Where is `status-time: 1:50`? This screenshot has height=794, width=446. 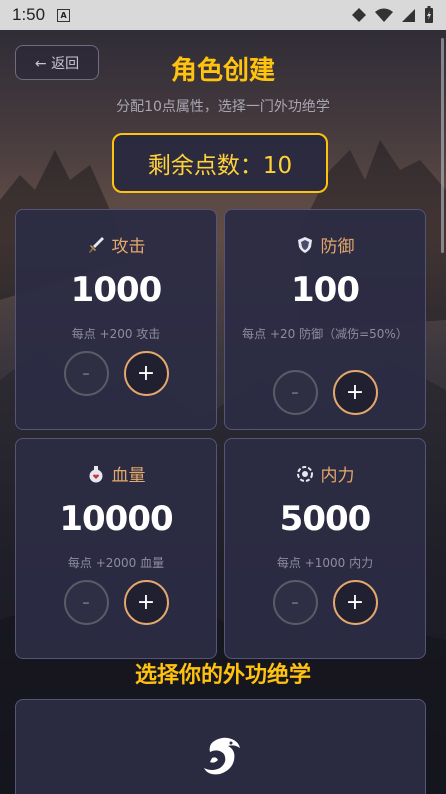
status-time: 1:50 is located at coordinates (29, 14).